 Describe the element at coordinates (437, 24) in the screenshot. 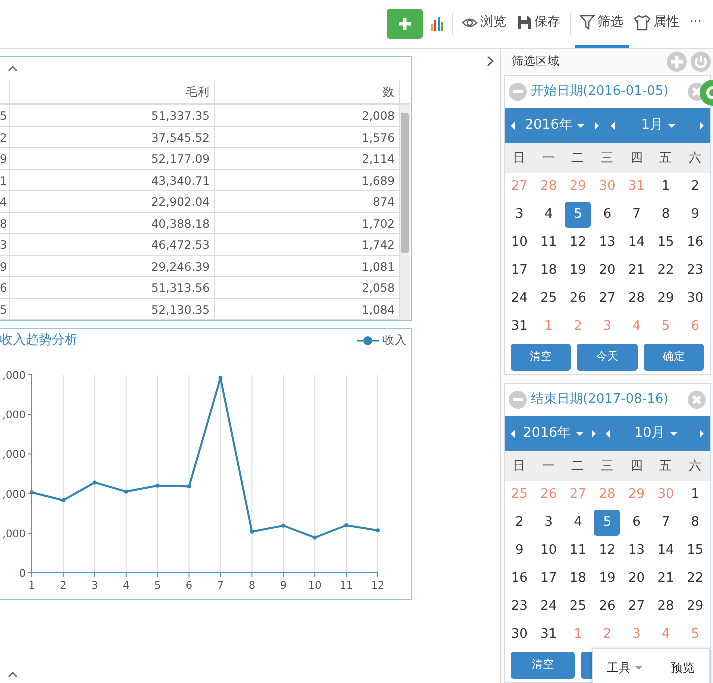

I see `bar-chart-icon` at that location.